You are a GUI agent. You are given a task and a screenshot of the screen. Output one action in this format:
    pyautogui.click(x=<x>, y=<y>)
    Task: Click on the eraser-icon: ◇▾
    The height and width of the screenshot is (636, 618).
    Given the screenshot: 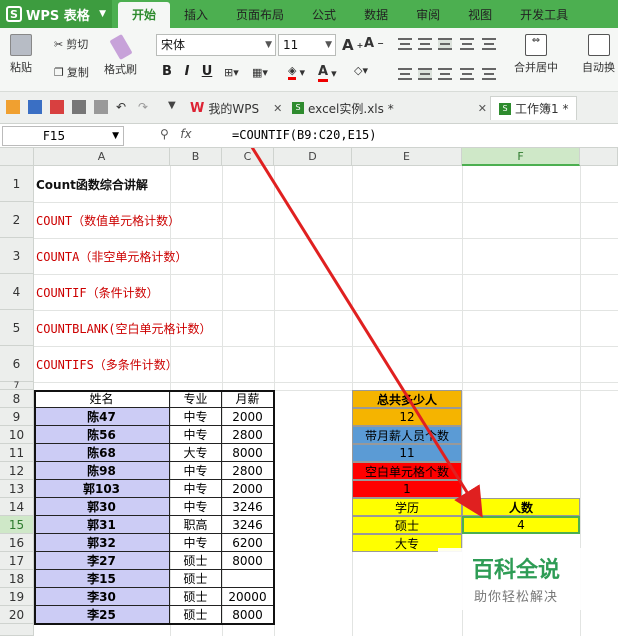 What is the action you would take?
    pyautogui.click(x=361, y=70)
    